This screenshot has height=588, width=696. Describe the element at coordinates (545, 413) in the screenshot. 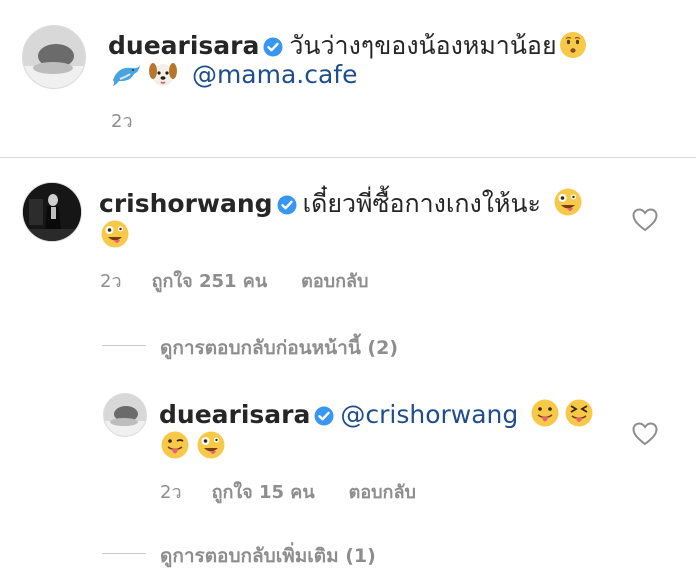

I see `tongue-out-emoji` at that location.